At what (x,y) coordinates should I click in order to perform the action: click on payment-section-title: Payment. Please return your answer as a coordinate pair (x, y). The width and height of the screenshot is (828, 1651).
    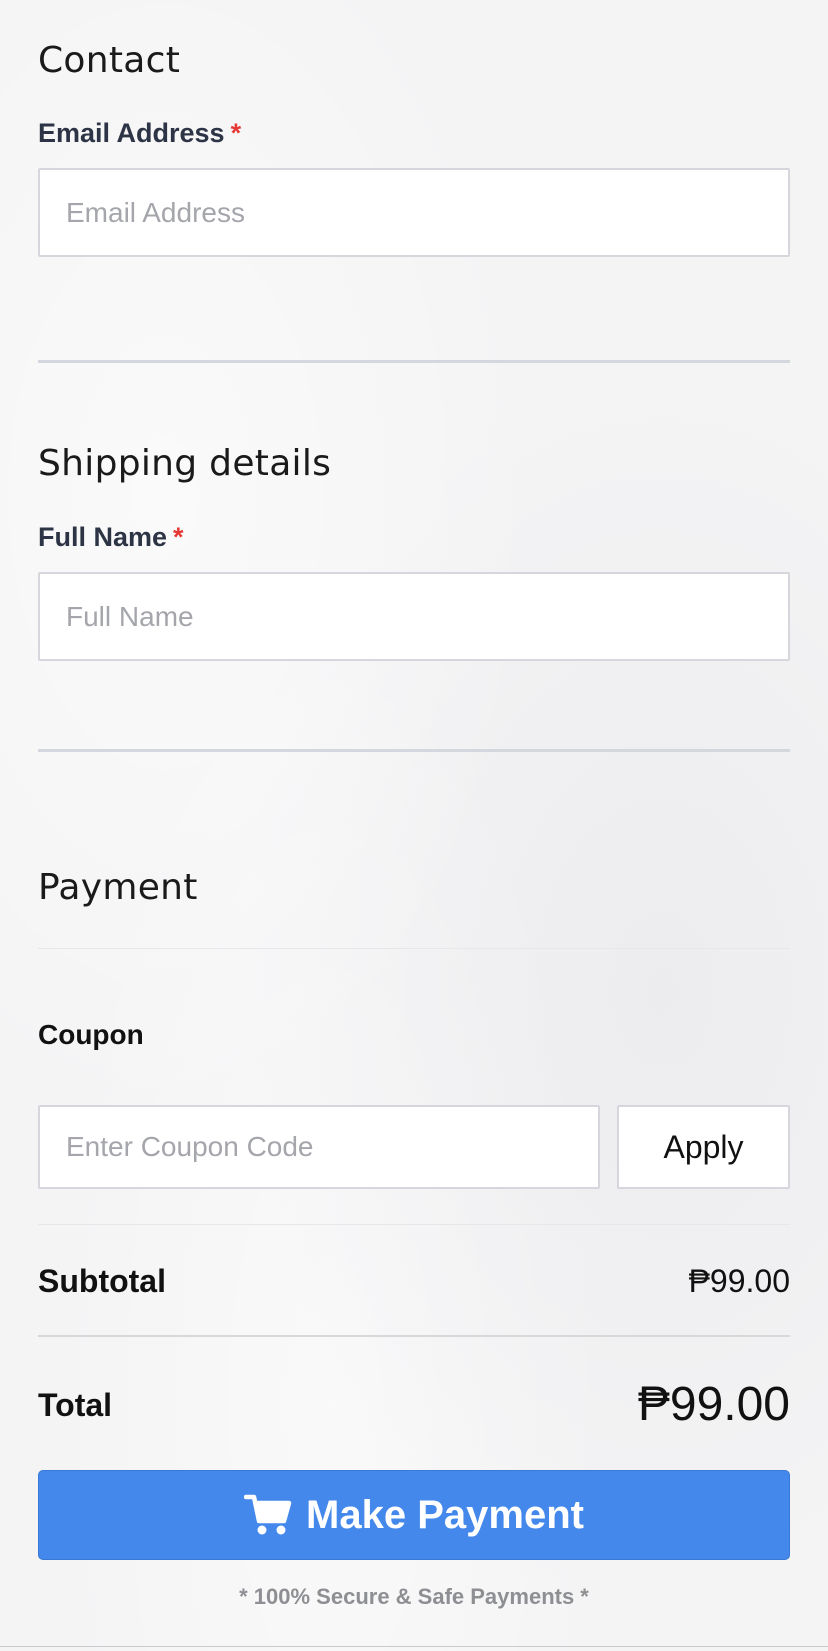
    Looking at the image, I should click on (118, 887).